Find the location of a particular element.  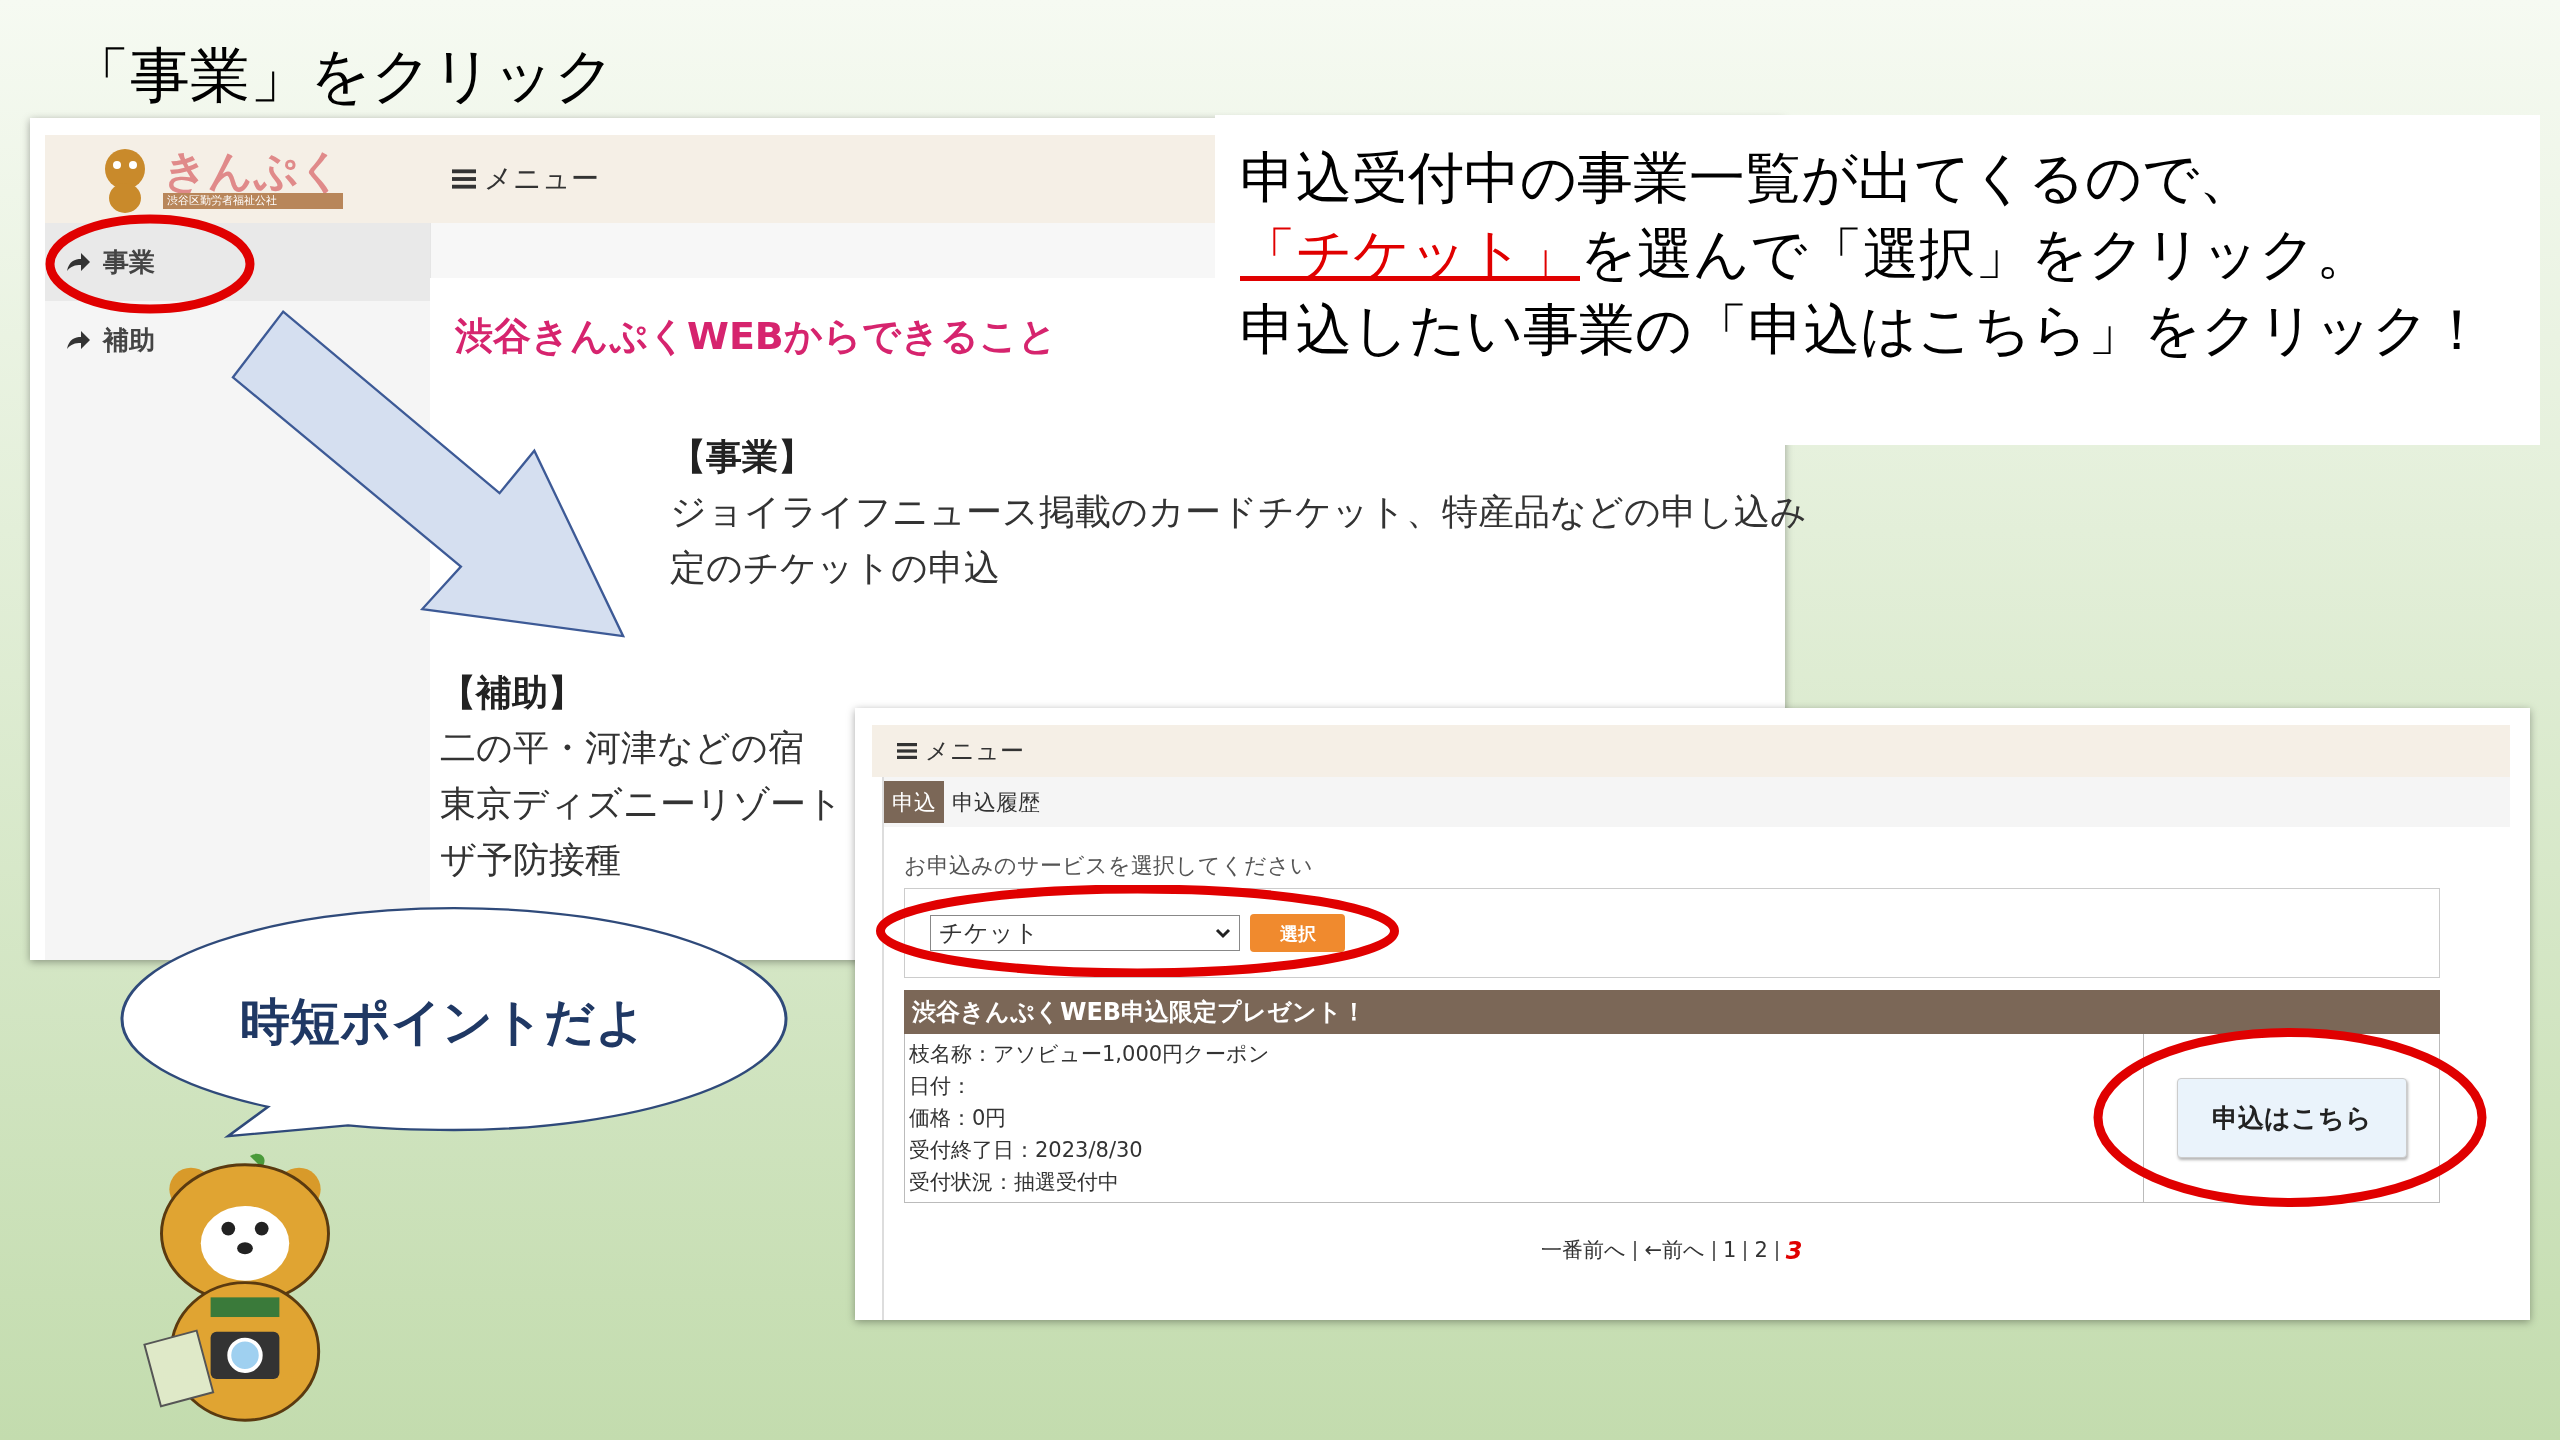

section-text: 二の平・河津などの宿 is located at coordinates (622, 748).